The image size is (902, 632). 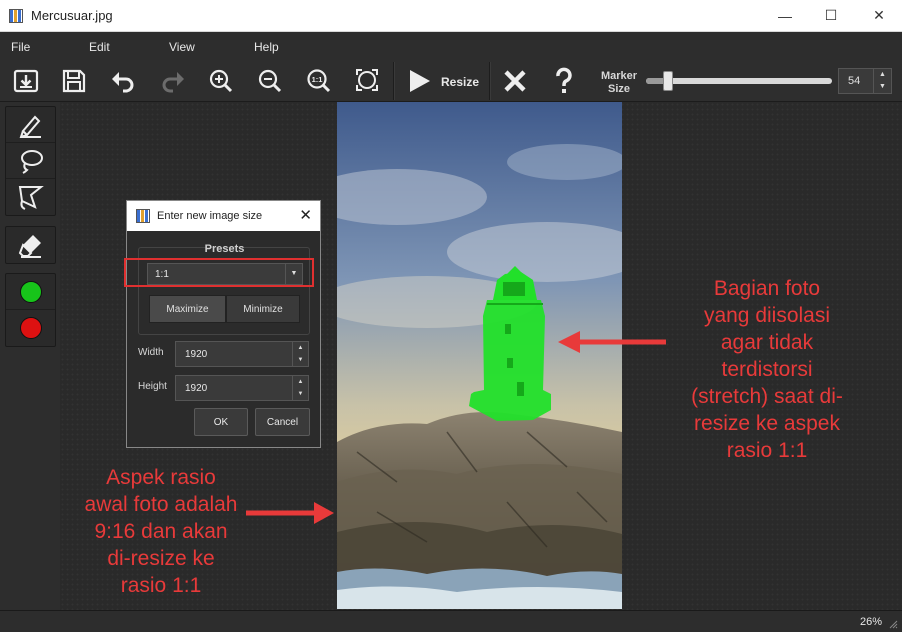 I want to click on annotation-arrows, so click(x=456, y=427).